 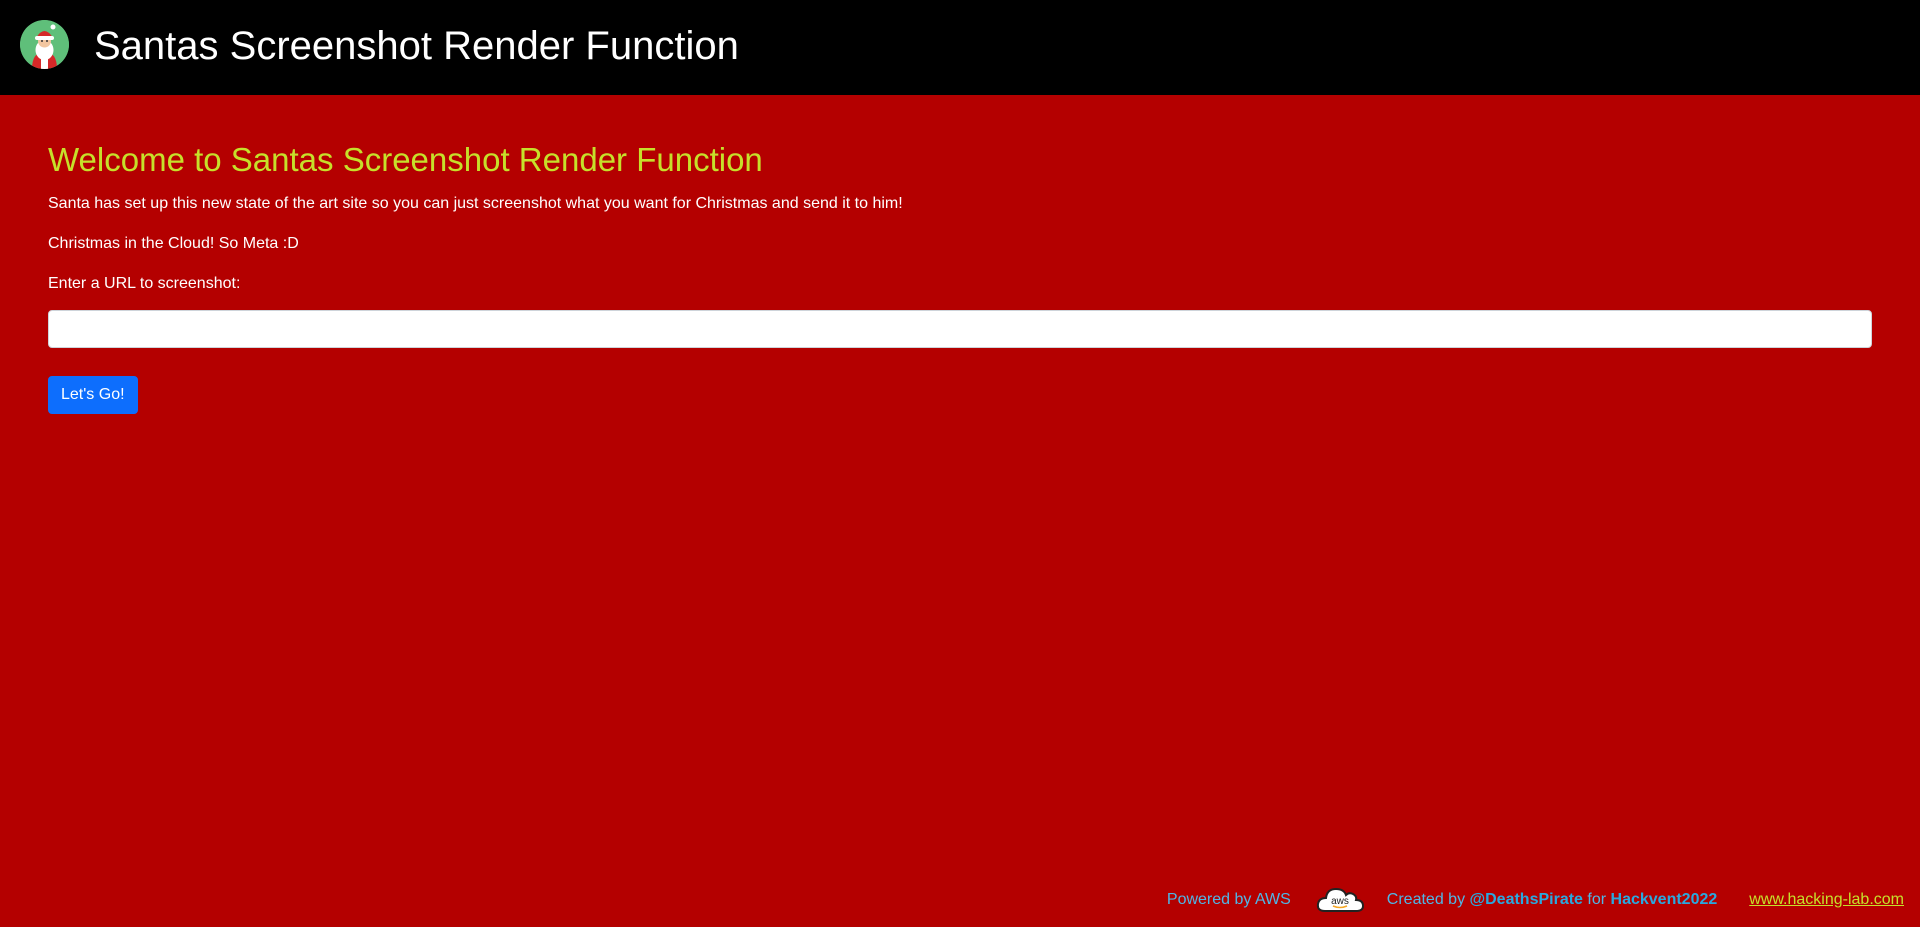 I want to click on author-link: @DeathsPirate, so click(x=1526, y=899).